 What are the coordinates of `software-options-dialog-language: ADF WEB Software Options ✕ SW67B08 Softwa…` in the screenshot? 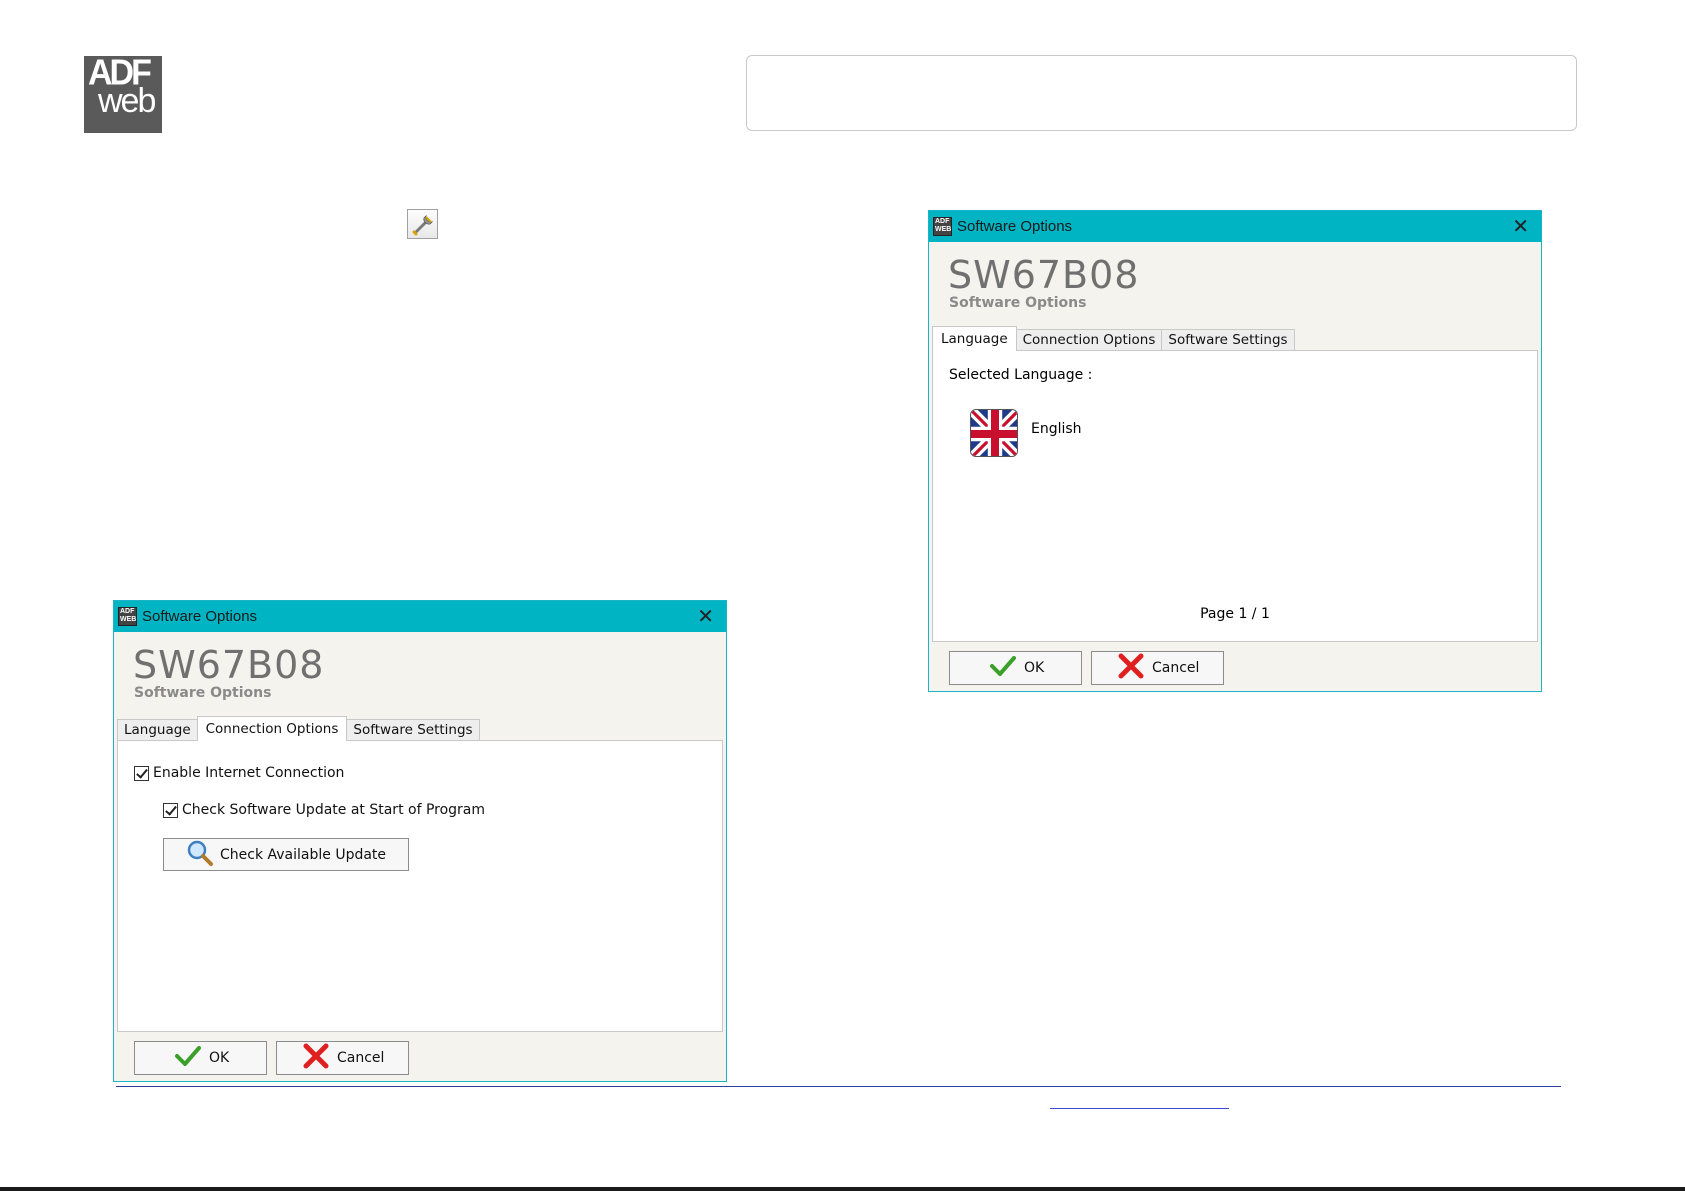 It's located at (1235, 451).